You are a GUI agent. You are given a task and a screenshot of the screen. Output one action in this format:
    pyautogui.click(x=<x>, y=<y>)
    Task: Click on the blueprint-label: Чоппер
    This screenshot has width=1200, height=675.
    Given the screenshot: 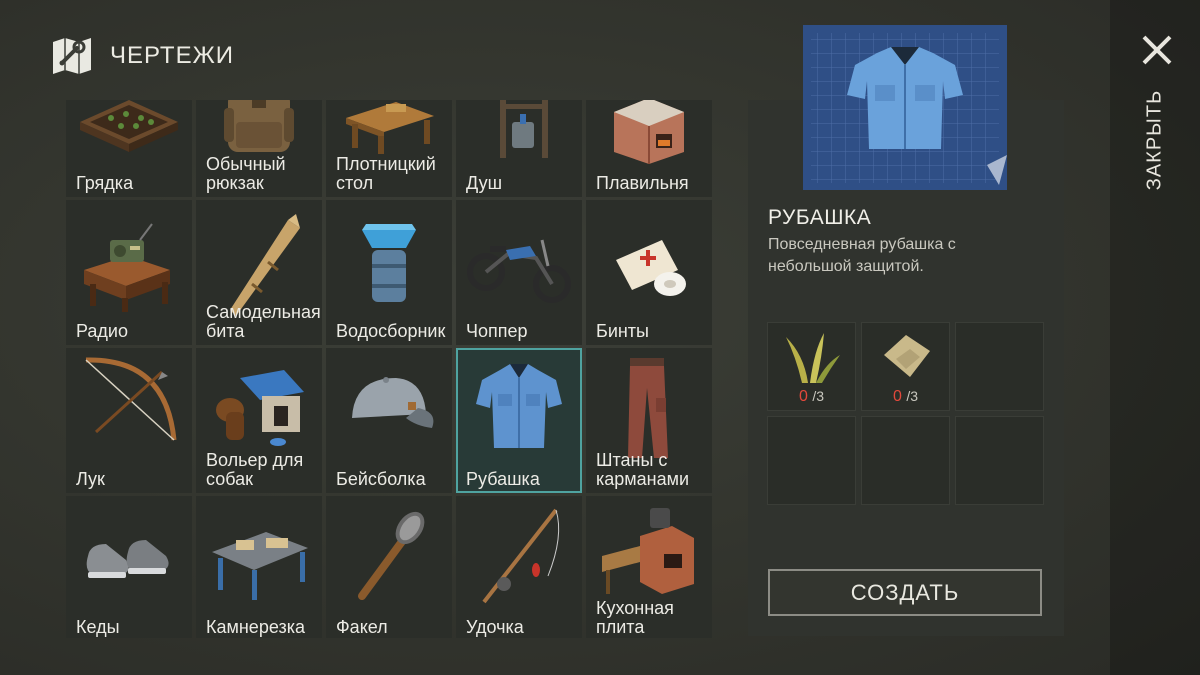 What is the action you would take?
    pyautogui.click(x=497, y=331)
    